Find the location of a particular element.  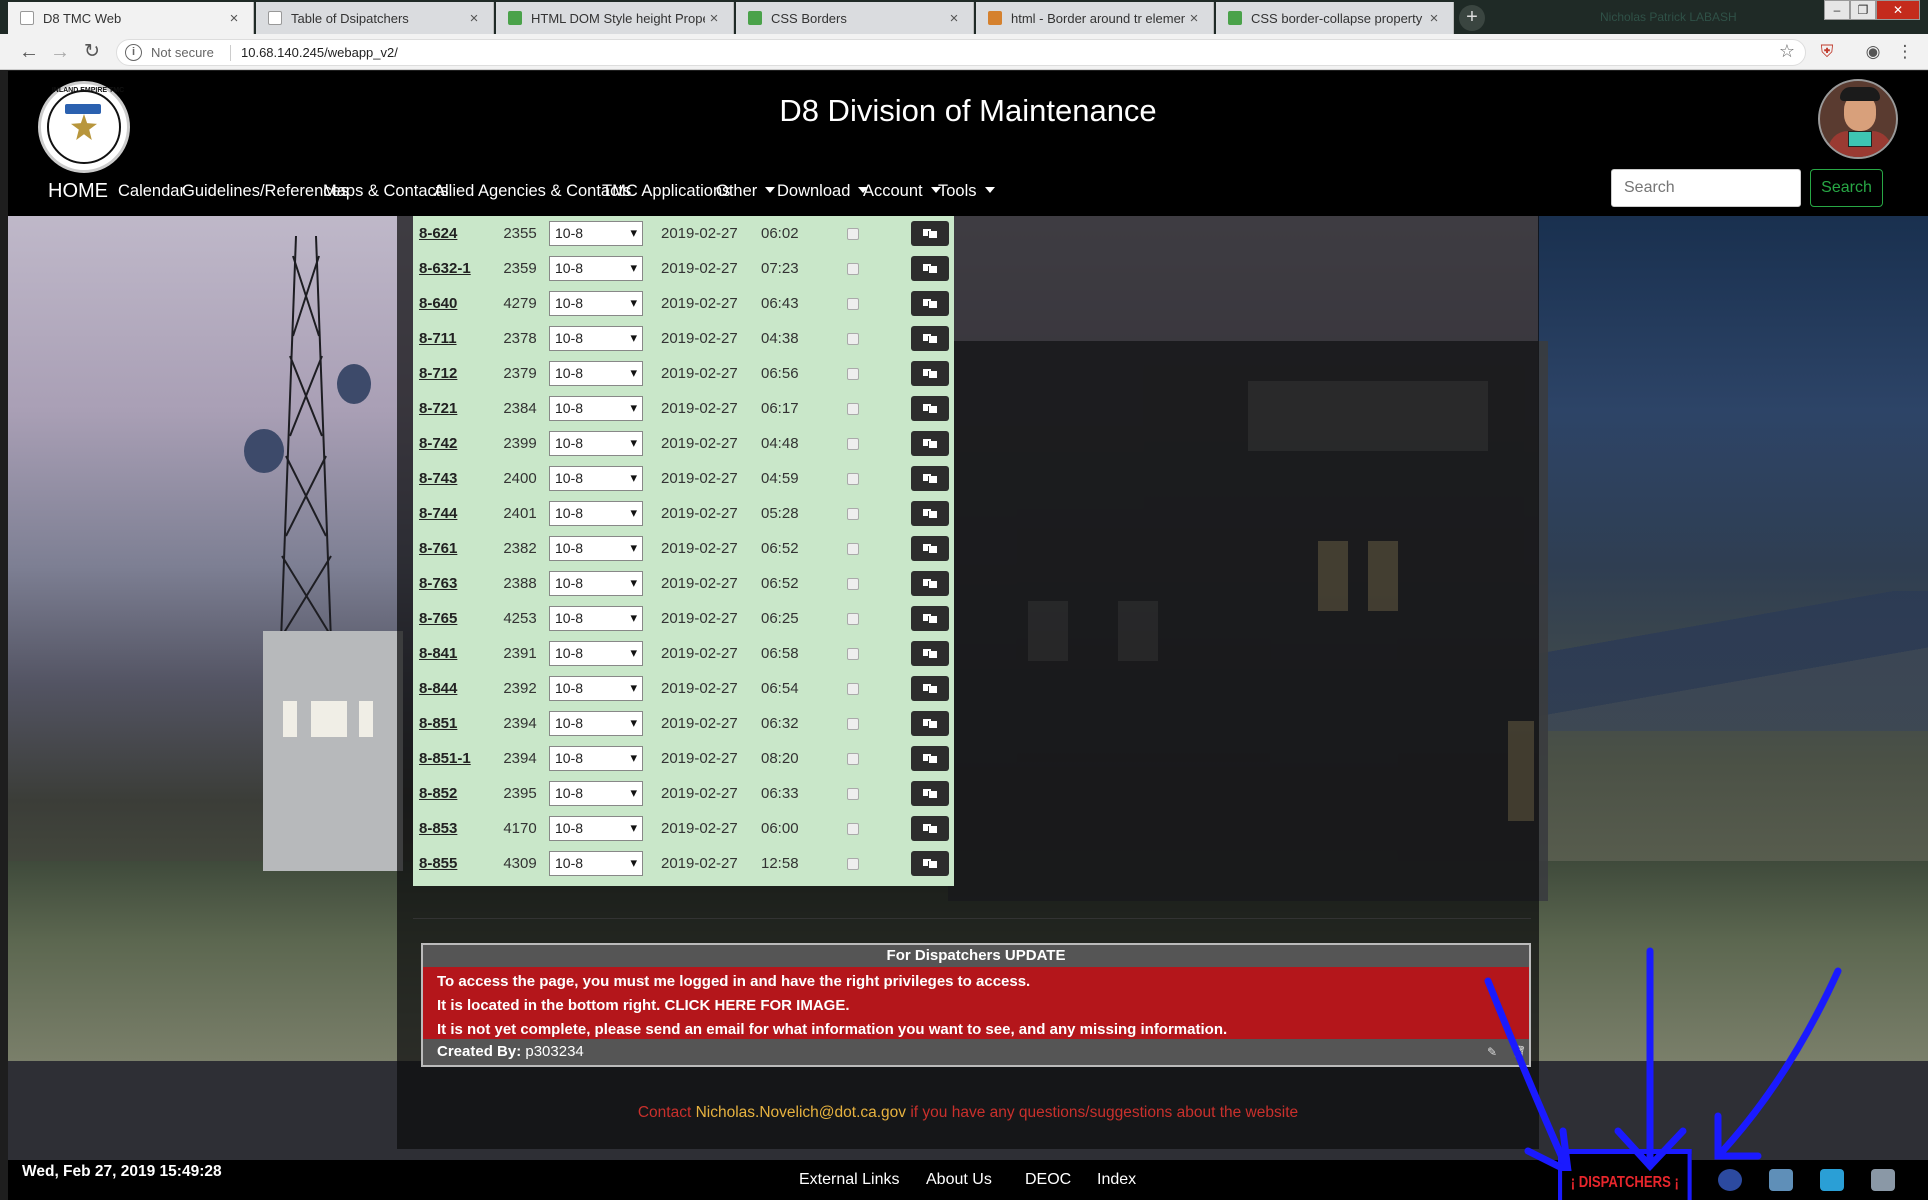

unit-link: 8-632-1 is located at coordinates (445, 268).